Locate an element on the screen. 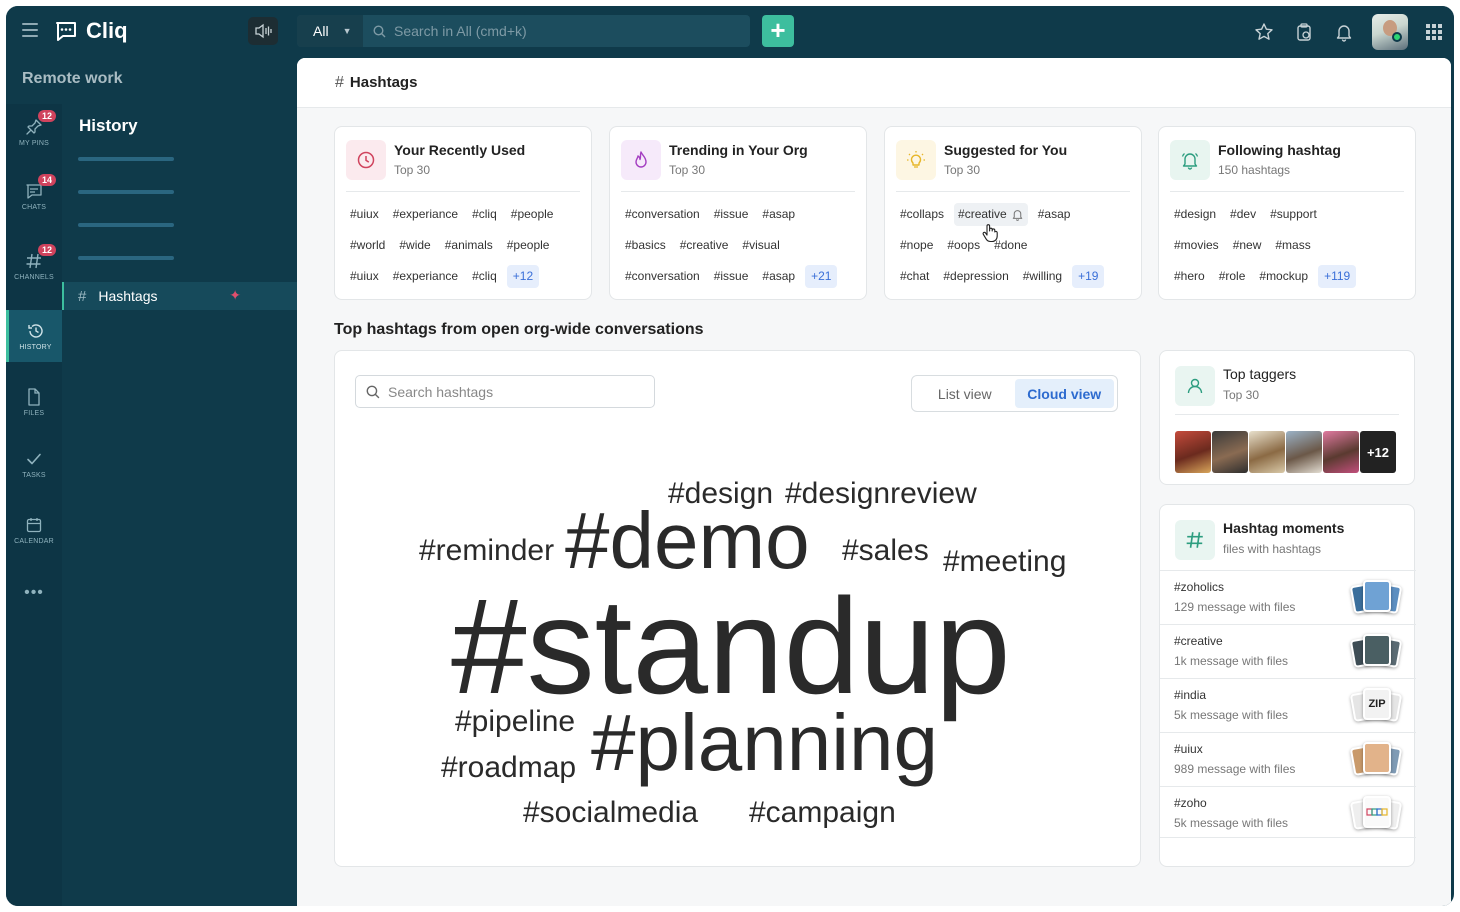  hashtag-search-input: Search hashtags is located at coordinates (505, 391).